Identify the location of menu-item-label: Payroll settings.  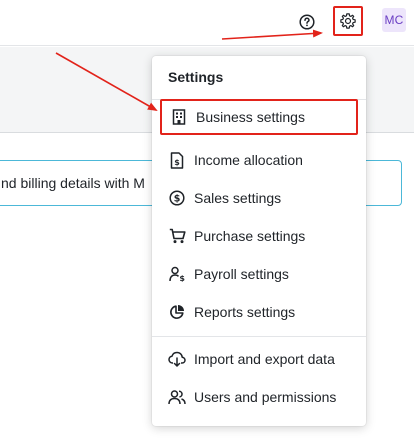
(241, 274).